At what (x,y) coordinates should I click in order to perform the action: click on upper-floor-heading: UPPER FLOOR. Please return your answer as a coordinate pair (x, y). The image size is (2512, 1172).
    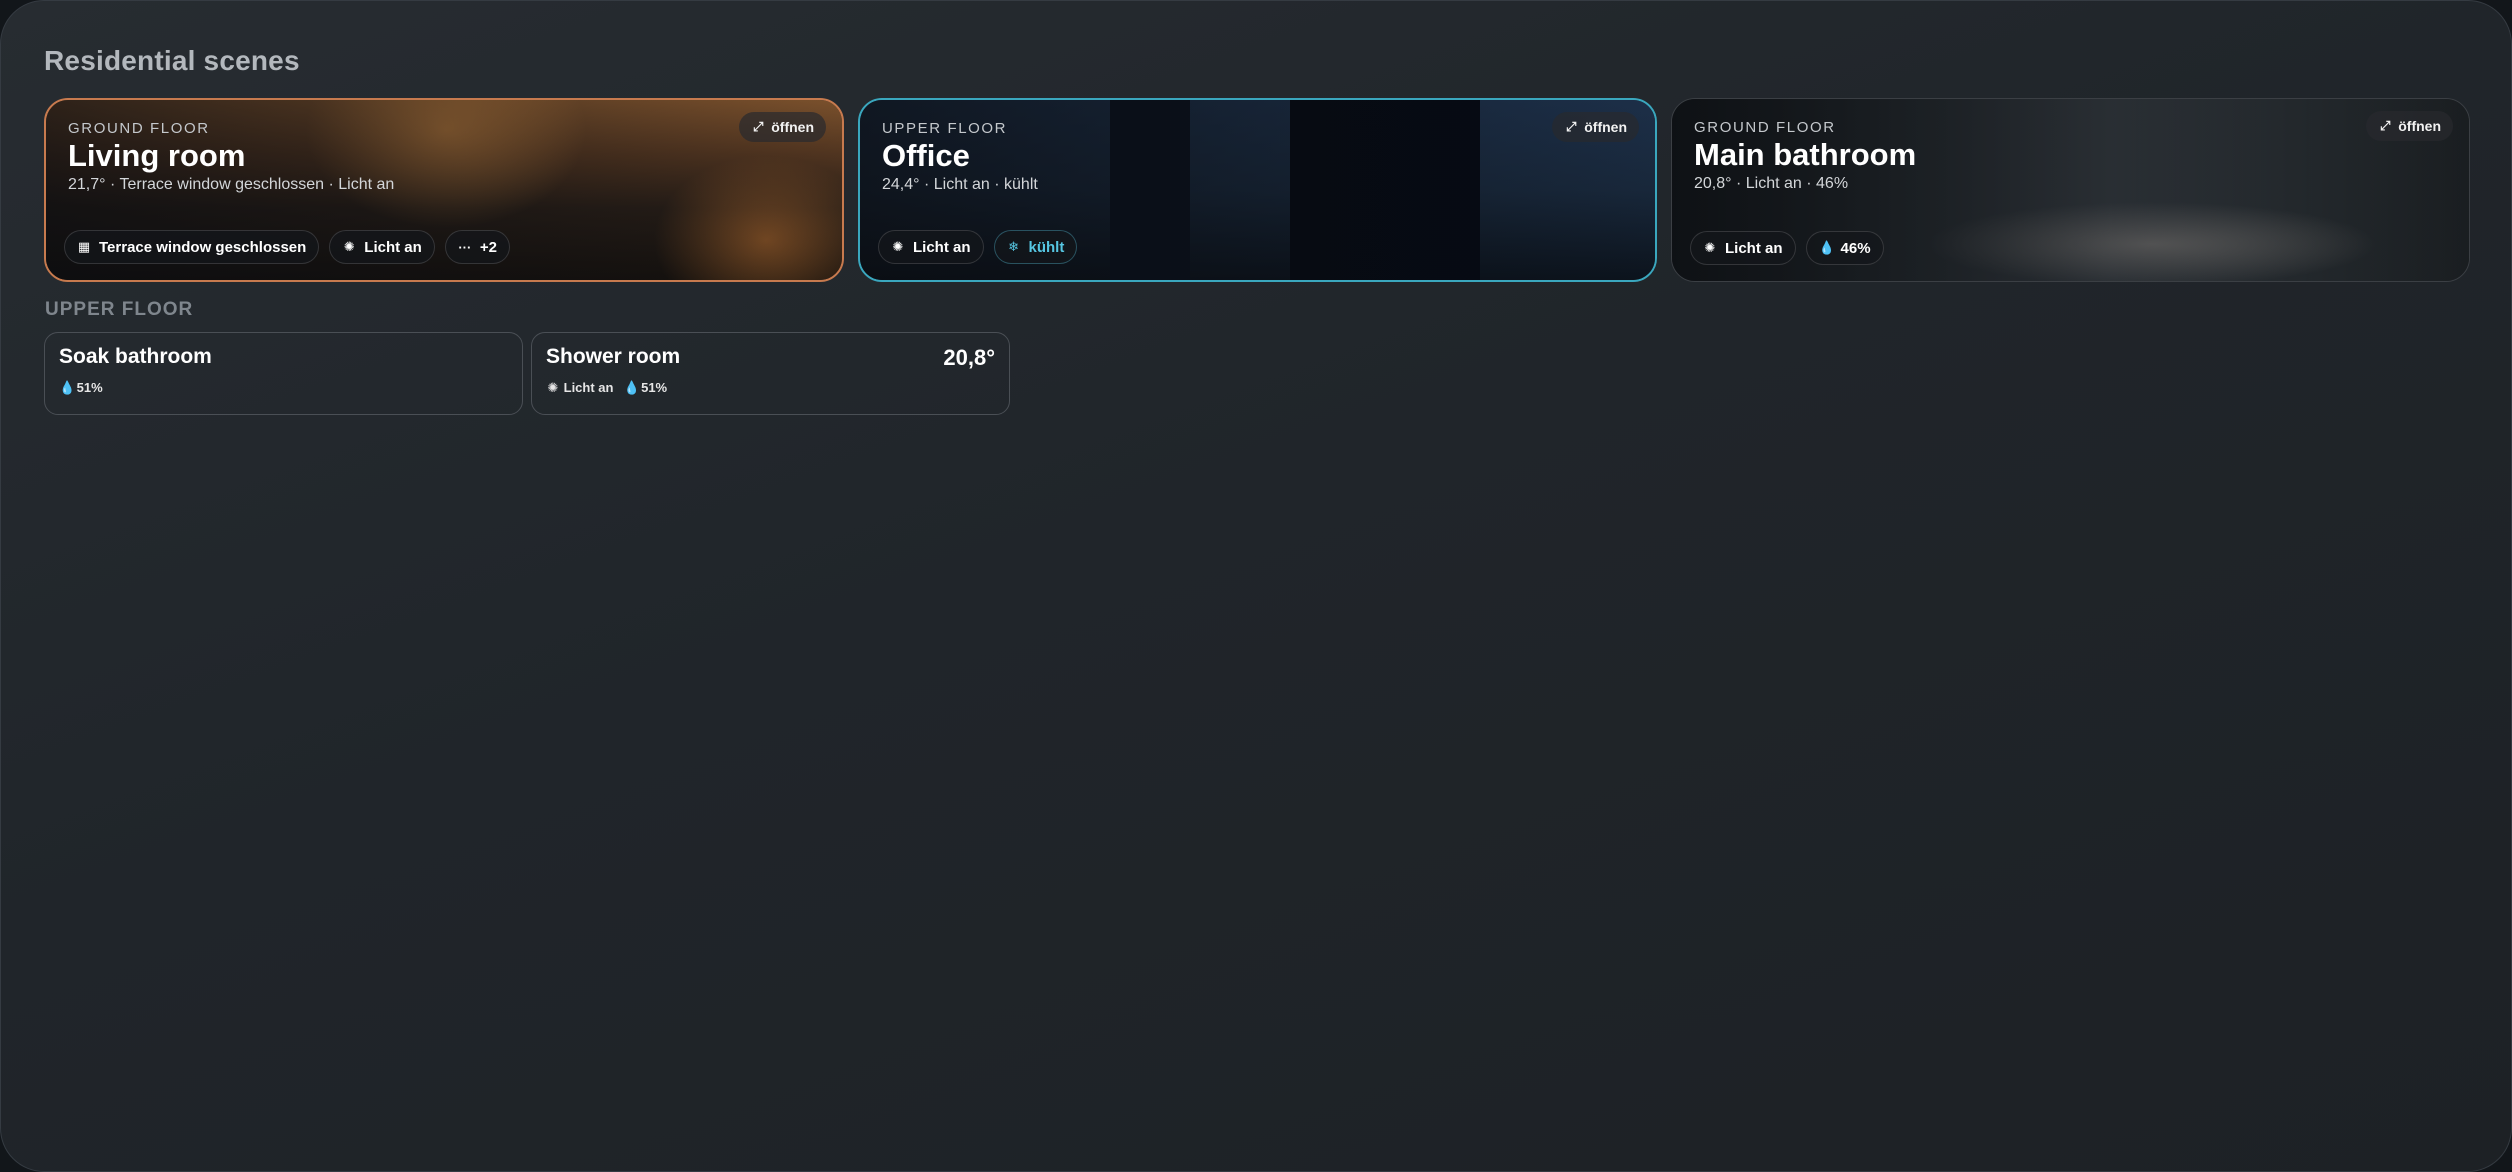
    Looking at the image, I should click on (119, 309).